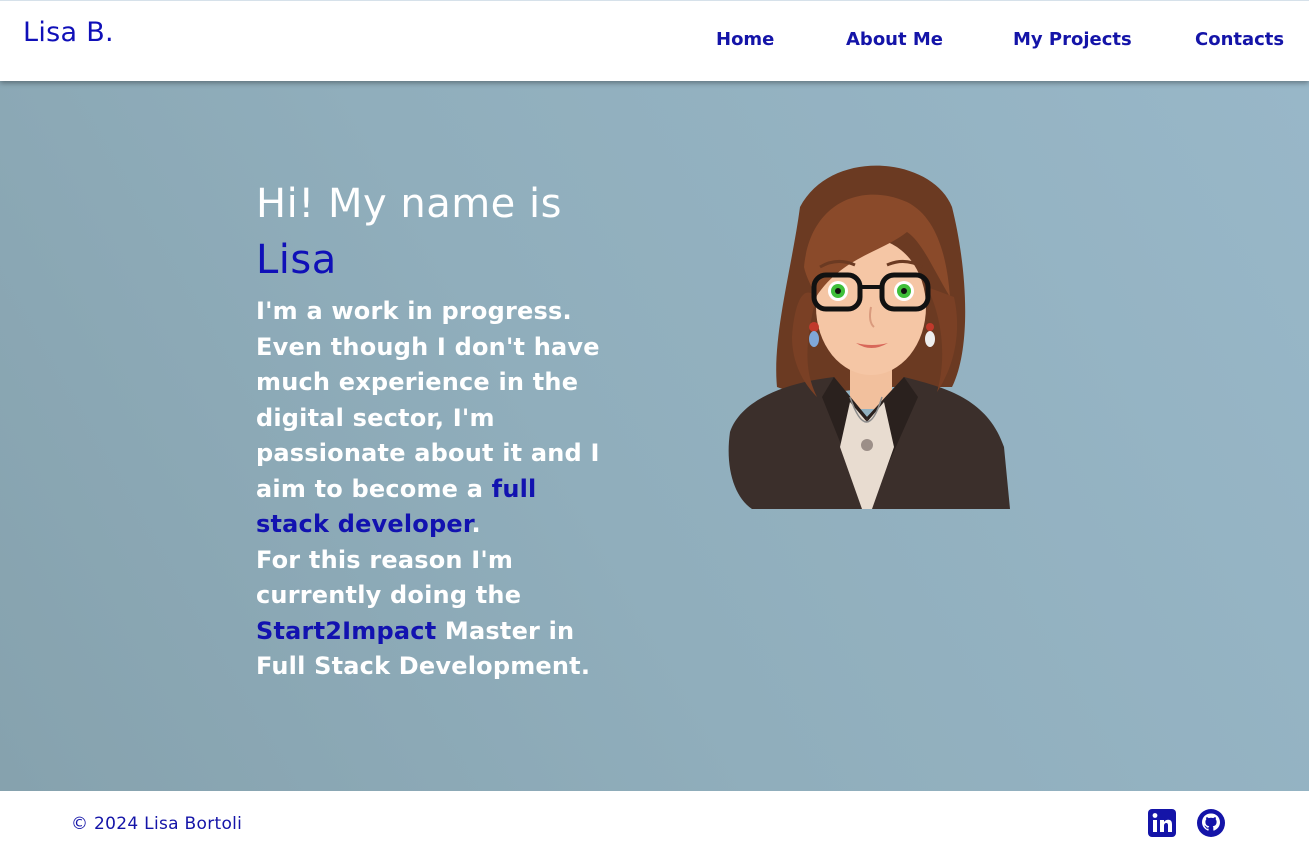 The image size is (1309, 857). I want to click on nav-about-me: About Me, so click(894, 39).